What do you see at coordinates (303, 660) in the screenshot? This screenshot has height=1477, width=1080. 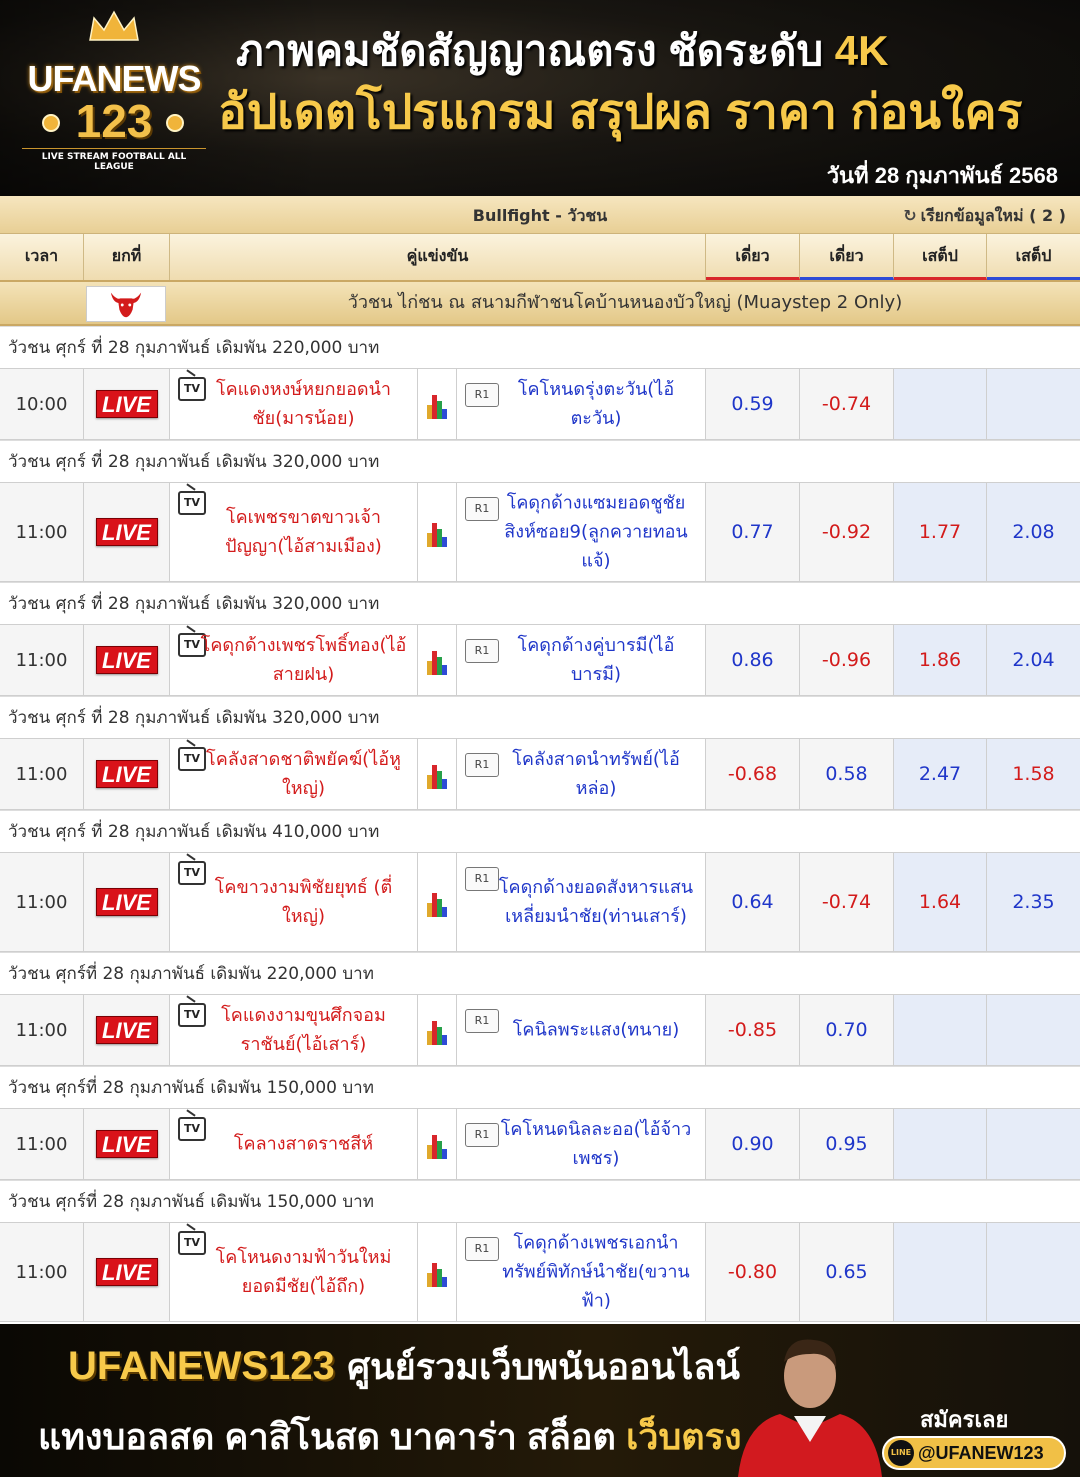 I see `home-team: โคดุกด้างเพชรโพธิ์ทอง(ไอ้สายฝน)` at bounding box center [303, 660].